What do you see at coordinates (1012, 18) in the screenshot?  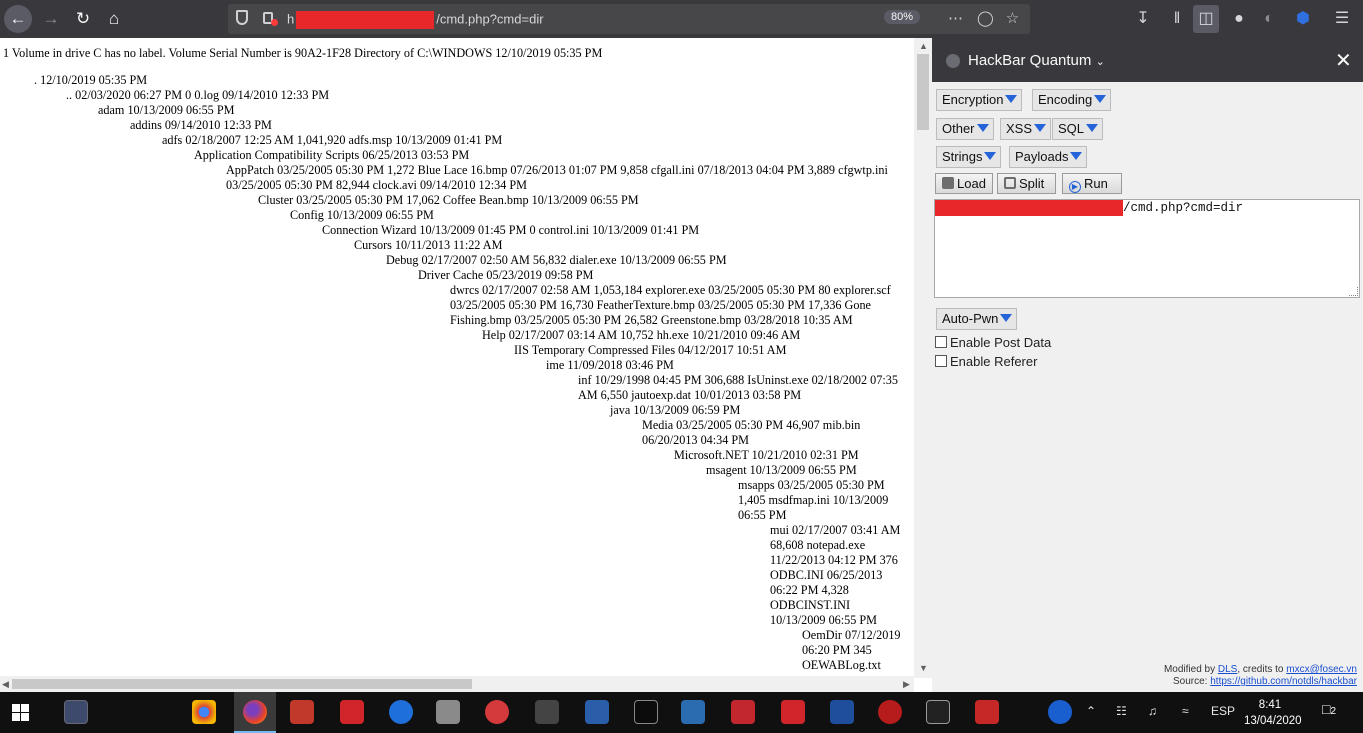 I see `bookmark-star-icon: ☆` at bounding box center [1012, 18].